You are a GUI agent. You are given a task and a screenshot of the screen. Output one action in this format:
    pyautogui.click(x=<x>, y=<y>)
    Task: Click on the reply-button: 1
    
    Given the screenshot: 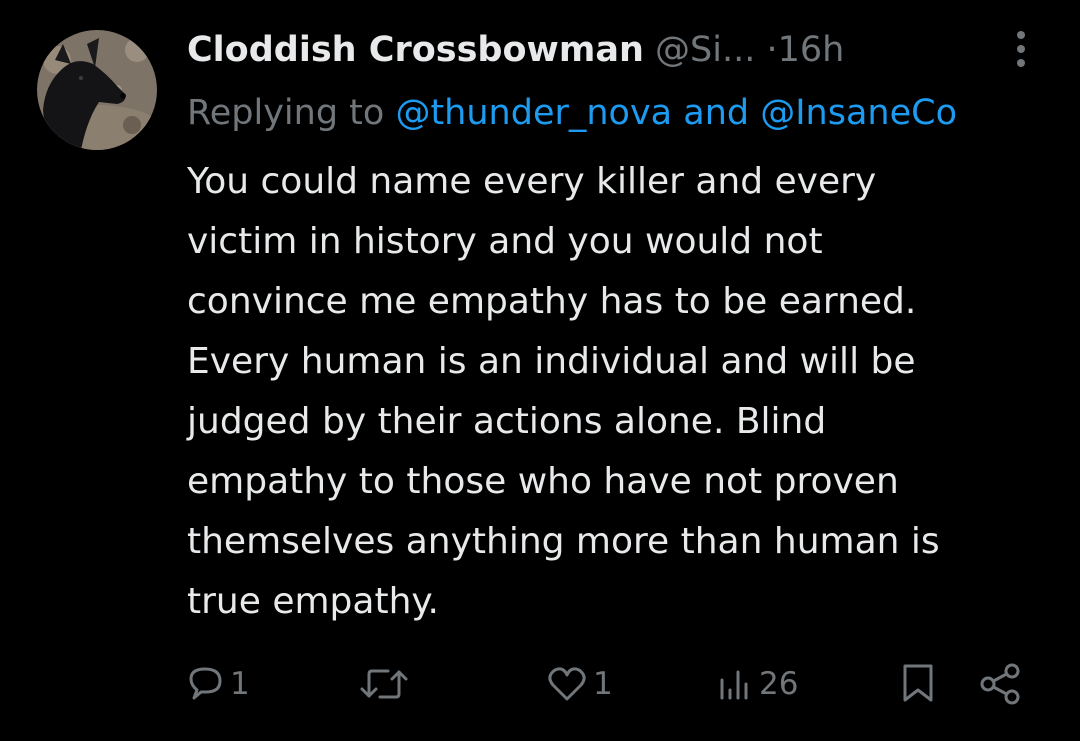 What is the action you would take?
    pyautogui.click(x=218, y=684)
    